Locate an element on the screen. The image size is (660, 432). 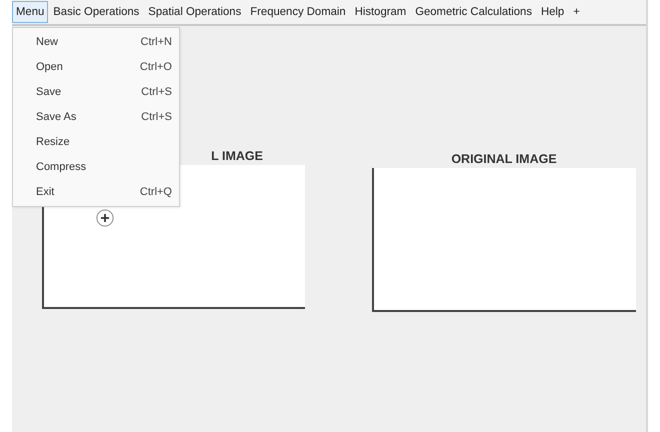
menu-entry: Exit Ctrl+Q is located at coordinates (96, 191).